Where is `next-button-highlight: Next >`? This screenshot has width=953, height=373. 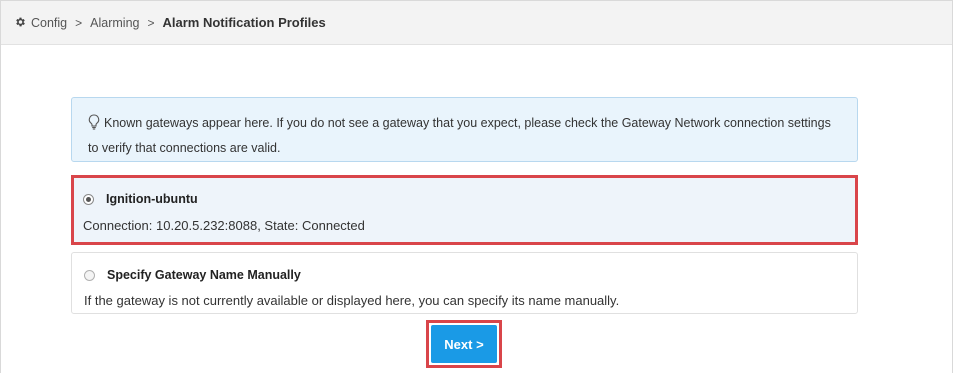
next-button-highlight: Next > is located at coordinates (464, 344).